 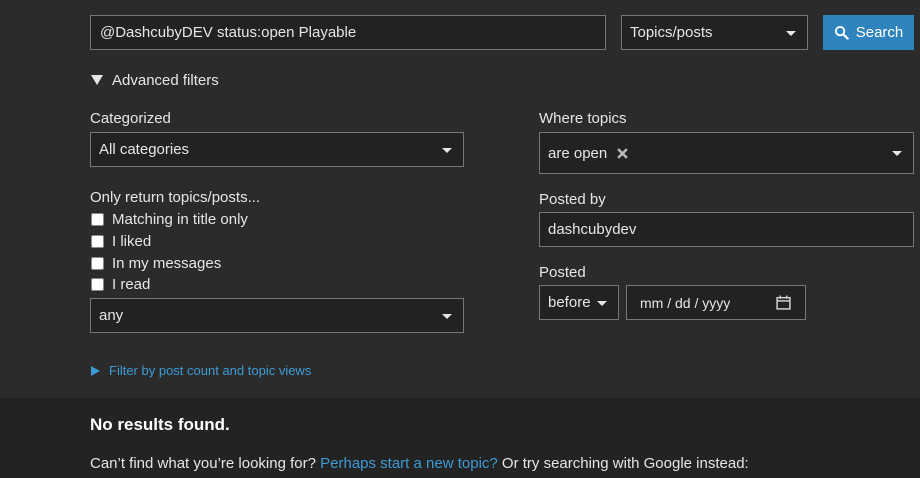 I want to click on posted-by-label: Posted by, so click(x=572, y=199).